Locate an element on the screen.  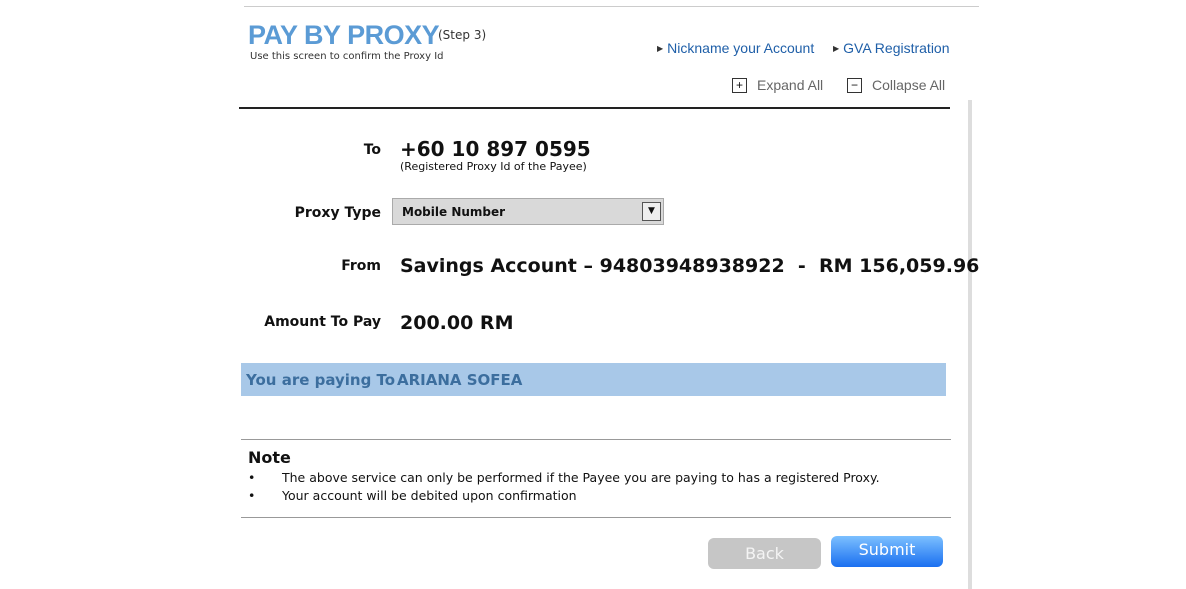
paying-to-band: You are paying To ARIANA SOFEA is located at coordinates (593, 379).